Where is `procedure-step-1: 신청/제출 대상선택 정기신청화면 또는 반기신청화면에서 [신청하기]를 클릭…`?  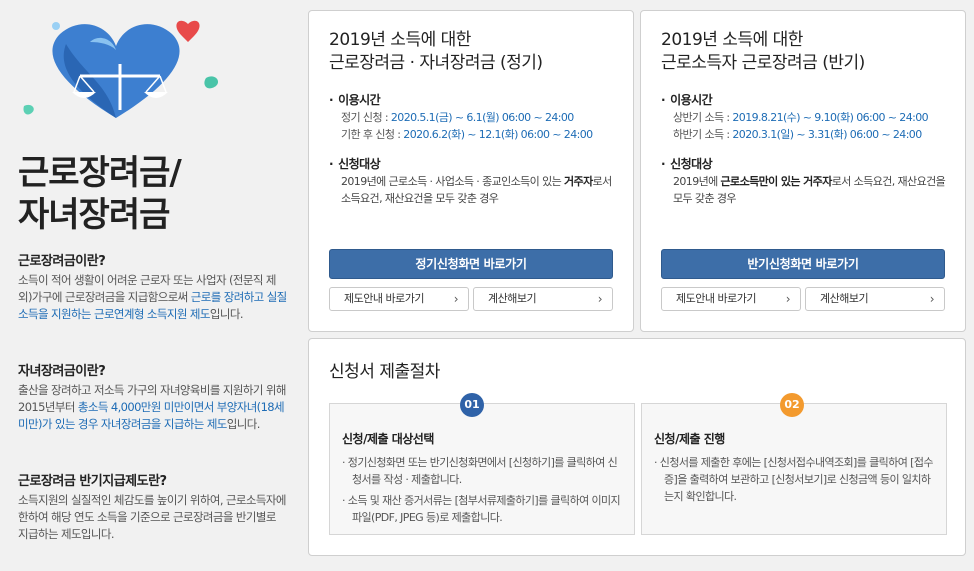 procedure-step-1: 신청/제출 대상선택 정기신청화면 또는 반기신청화면에서 [신청하기]를 클릭… is located at coordinates (482, 469).